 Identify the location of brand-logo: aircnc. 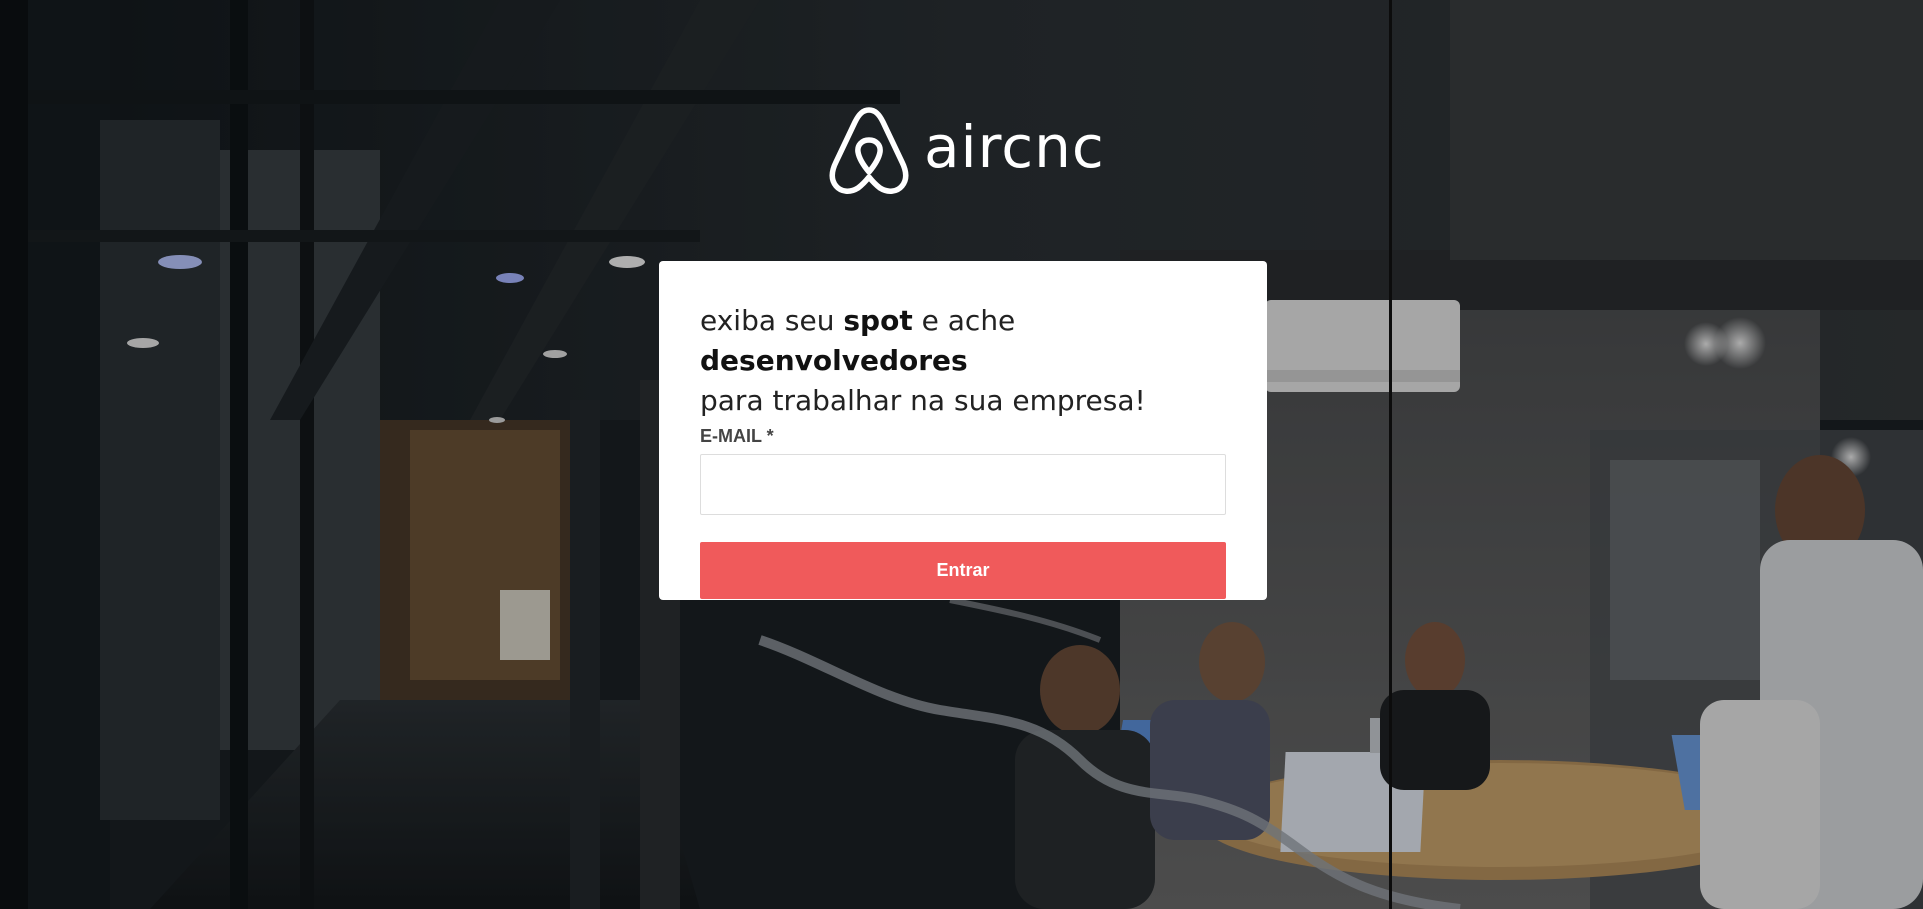
(966, 150).